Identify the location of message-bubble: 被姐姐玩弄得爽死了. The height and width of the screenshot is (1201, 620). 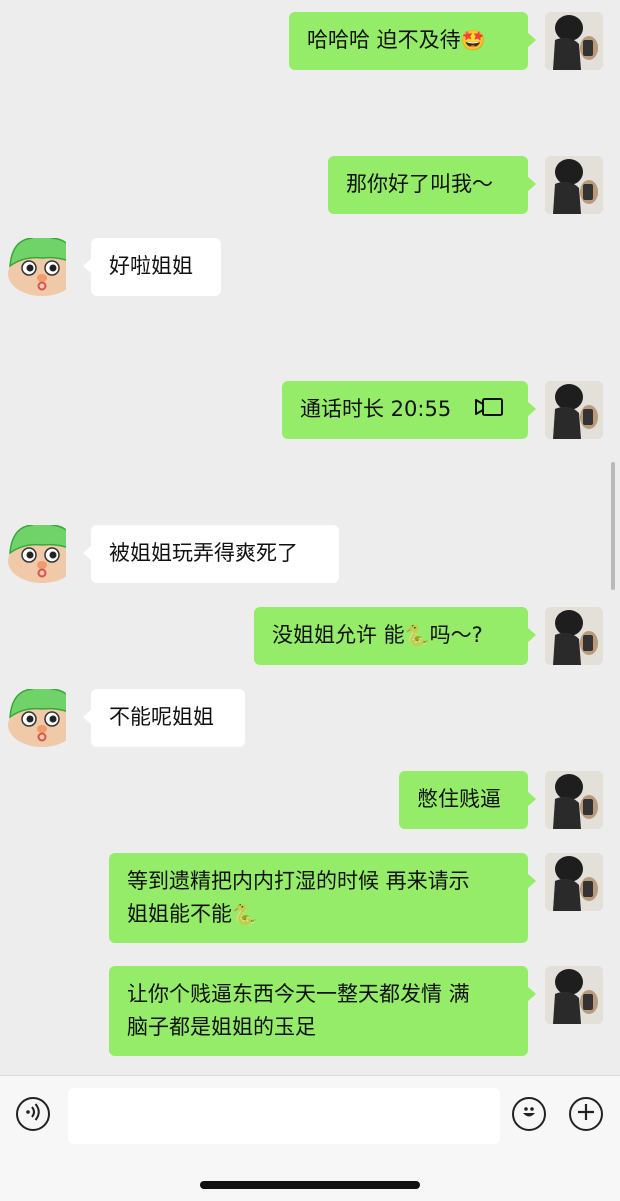
(211, 554).